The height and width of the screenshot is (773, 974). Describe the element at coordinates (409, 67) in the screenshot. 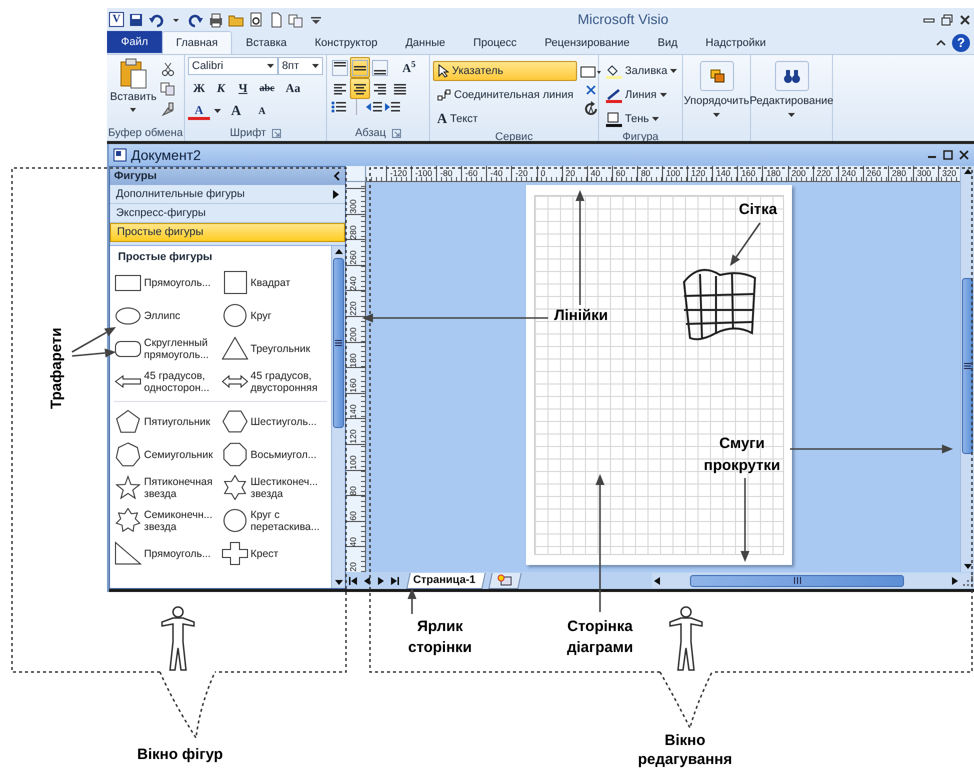

I see `text-block-button: A$^{5}$` at that location.